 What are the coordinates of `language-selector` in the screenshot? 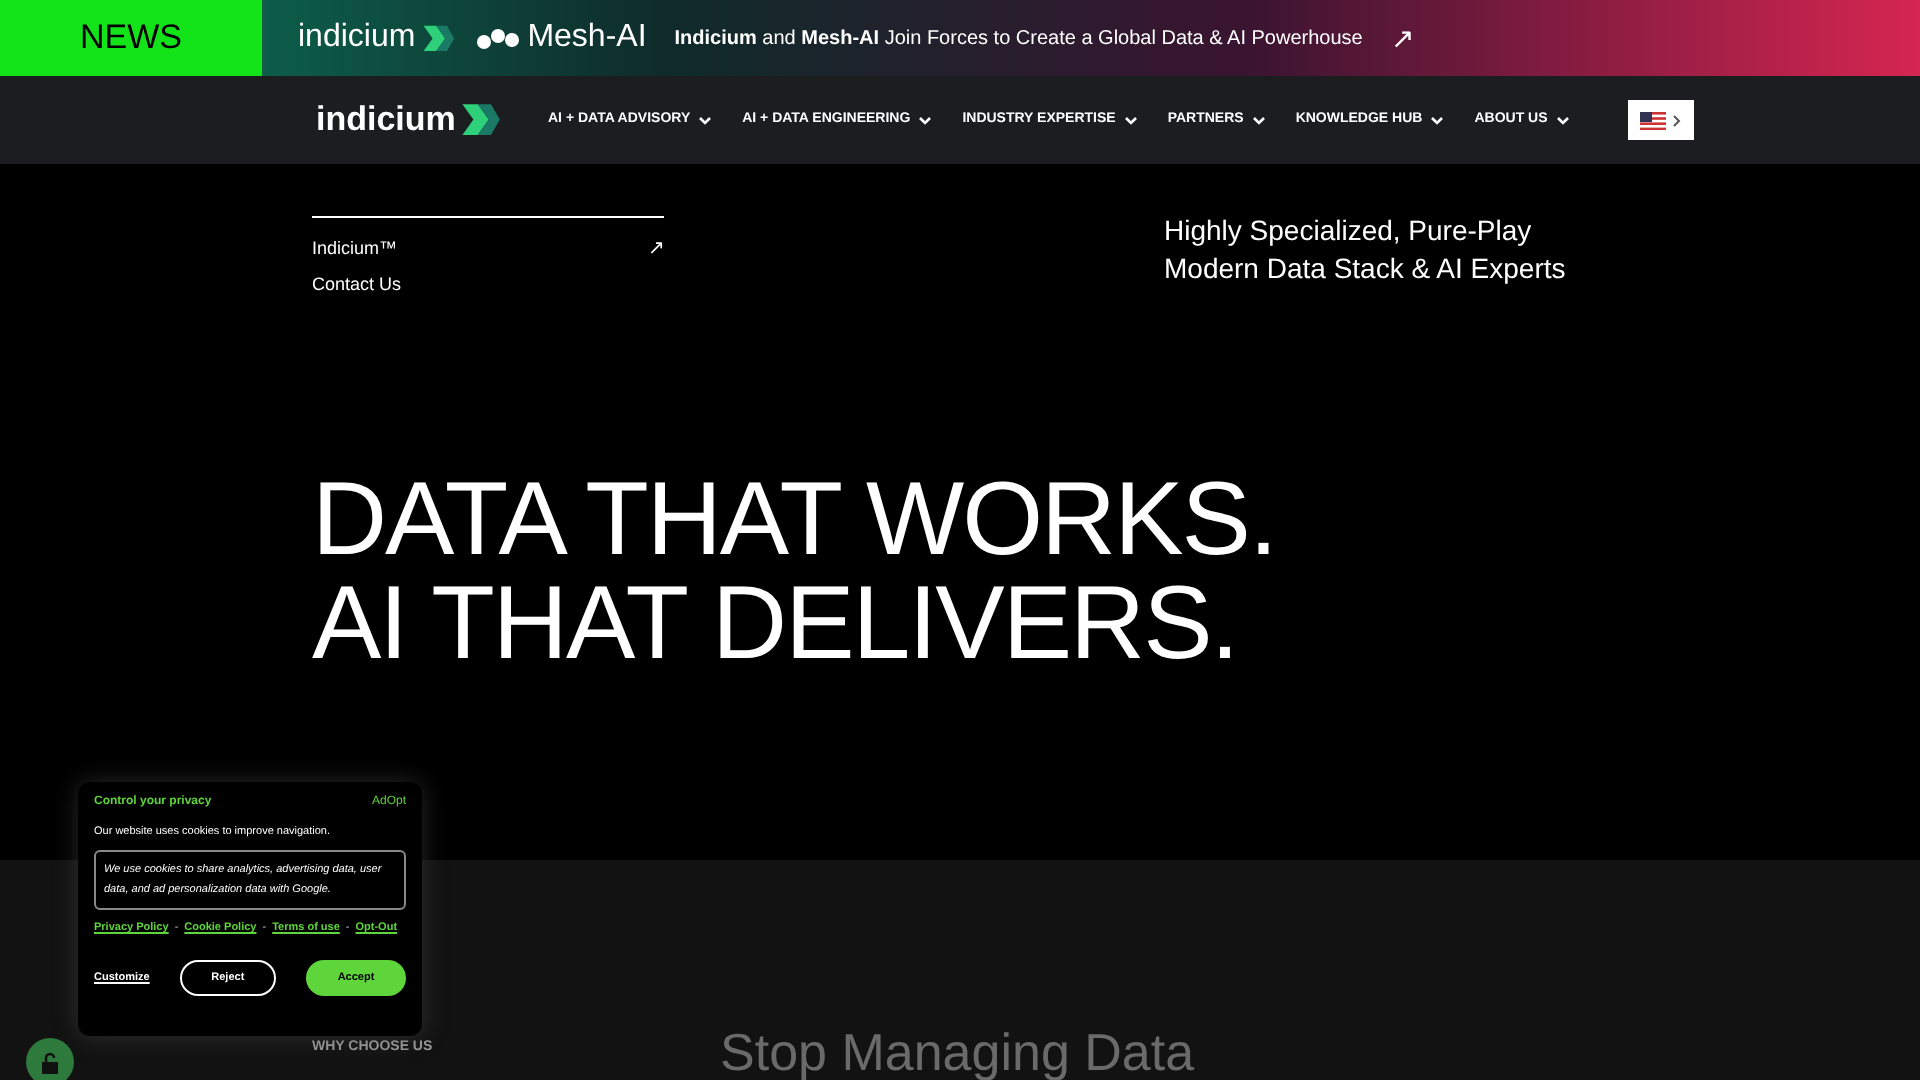 It's located at (1660, 120).